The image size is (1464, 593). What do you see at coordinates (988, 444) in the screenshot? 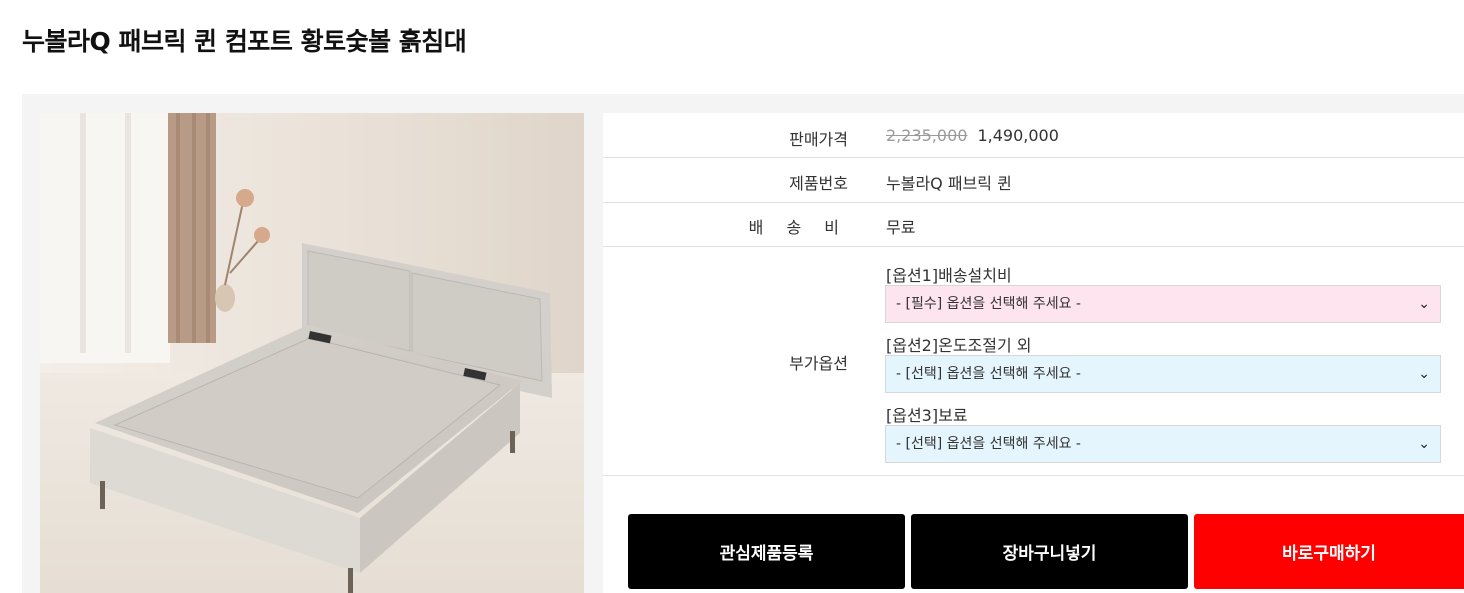
I see `option-3-selected: - [선택] 옵션을 선택해 주세요 -` at bounding box center [988, 444].